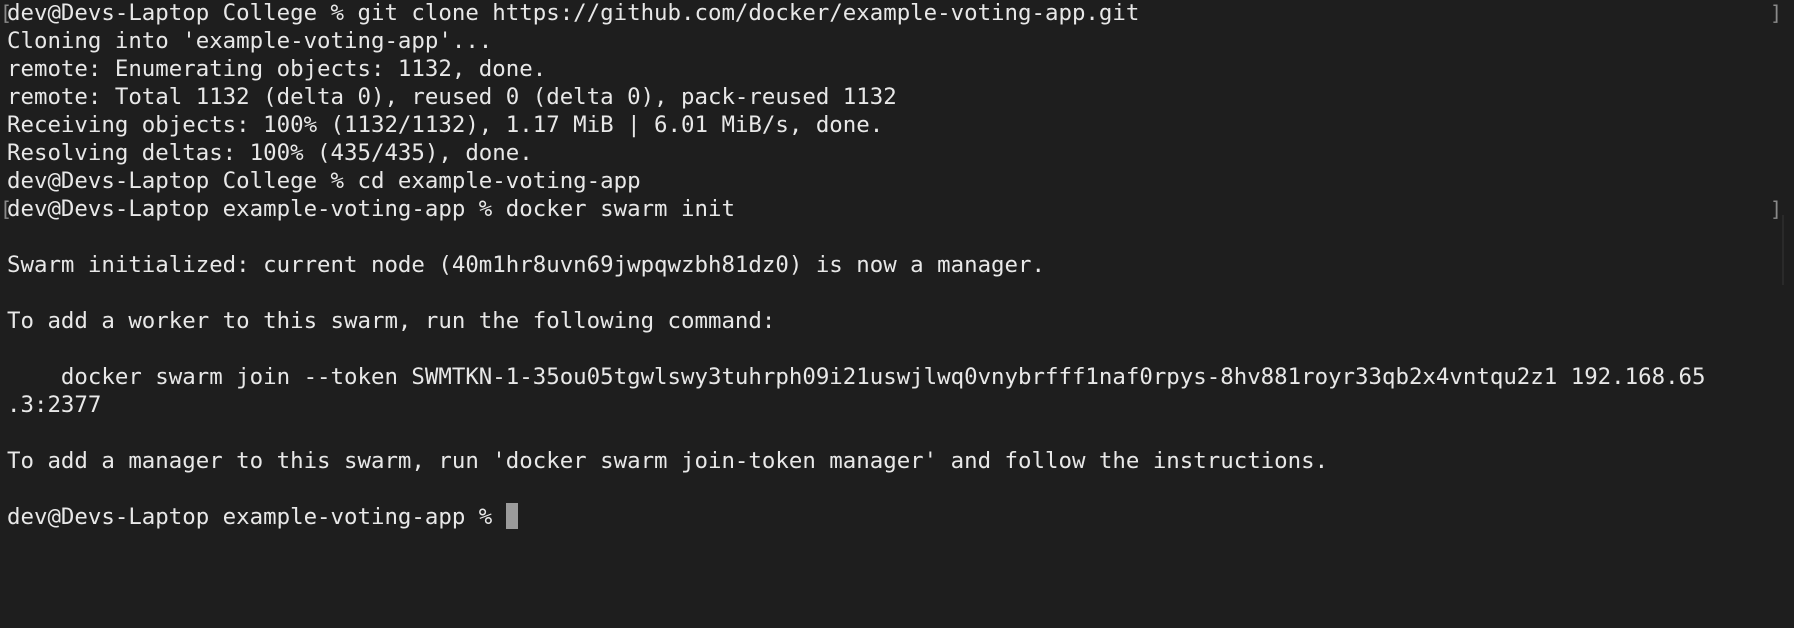  I want to click on terminal-line-output: remote: Enumerating objects: 1132, done., so click(277, 69).